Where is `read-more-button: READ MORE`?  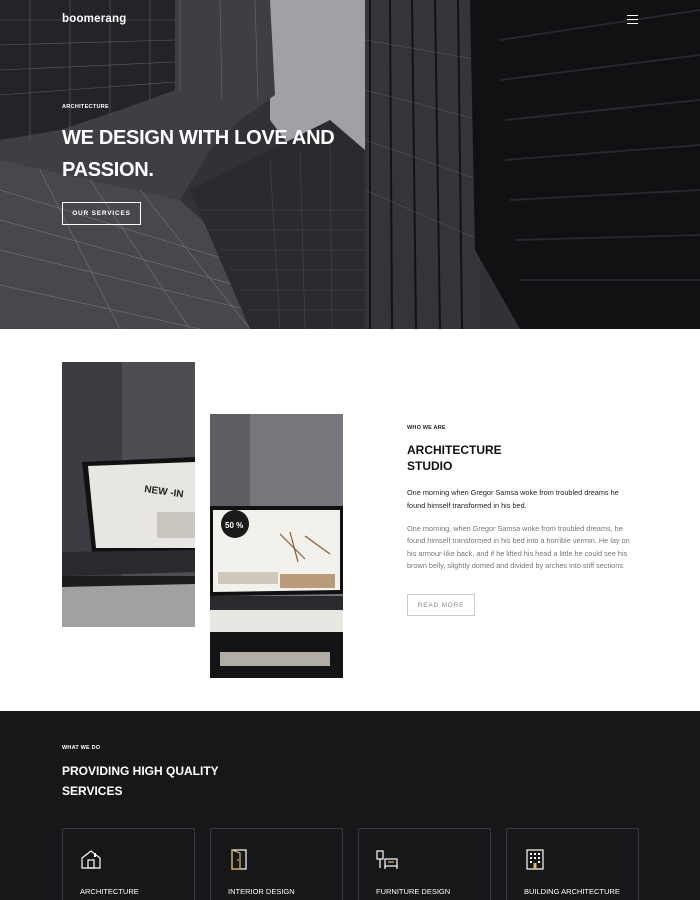 read-more-button: READ MORE is located at coordinates (441, 605).